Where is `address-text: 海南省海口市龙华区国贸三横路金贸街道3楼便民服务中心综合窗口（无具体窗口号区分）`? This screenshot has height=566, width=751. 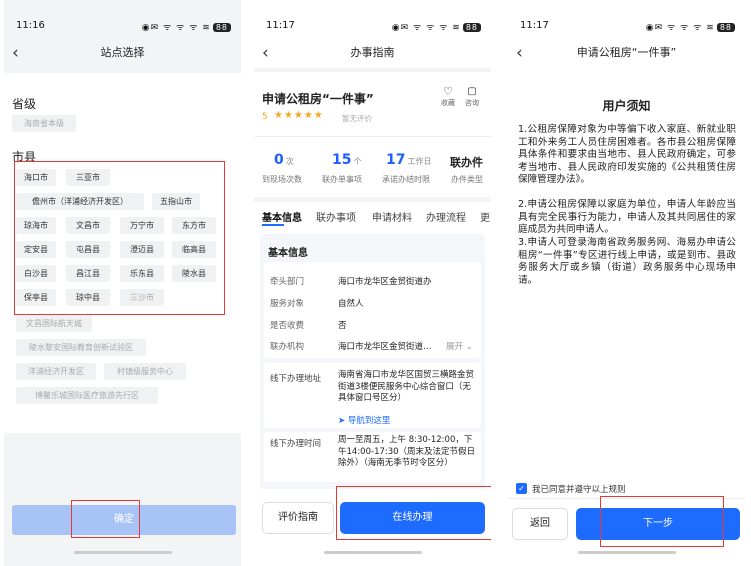 address-text: 海南省海口市龙华区国贸三横路金贸街道3楼便民服务中心综合窗口（无具体窗口号区分） is located at coordinates (406, 386).